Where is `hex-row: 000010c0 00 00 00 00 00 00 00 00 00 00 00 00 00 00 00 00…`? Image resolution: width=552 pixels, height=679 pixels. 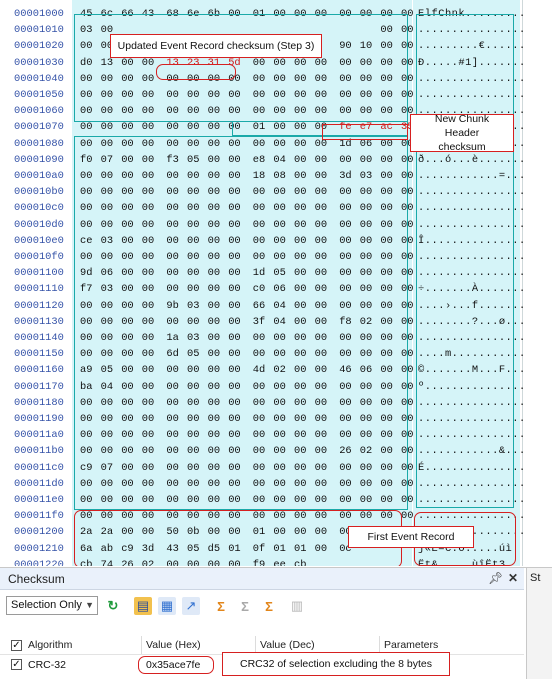 hex-row: 000010c0 00 00 00 00 00 00 00 00 00 00 00 00 00 00 00 00… is located at coordinates (262, 208).